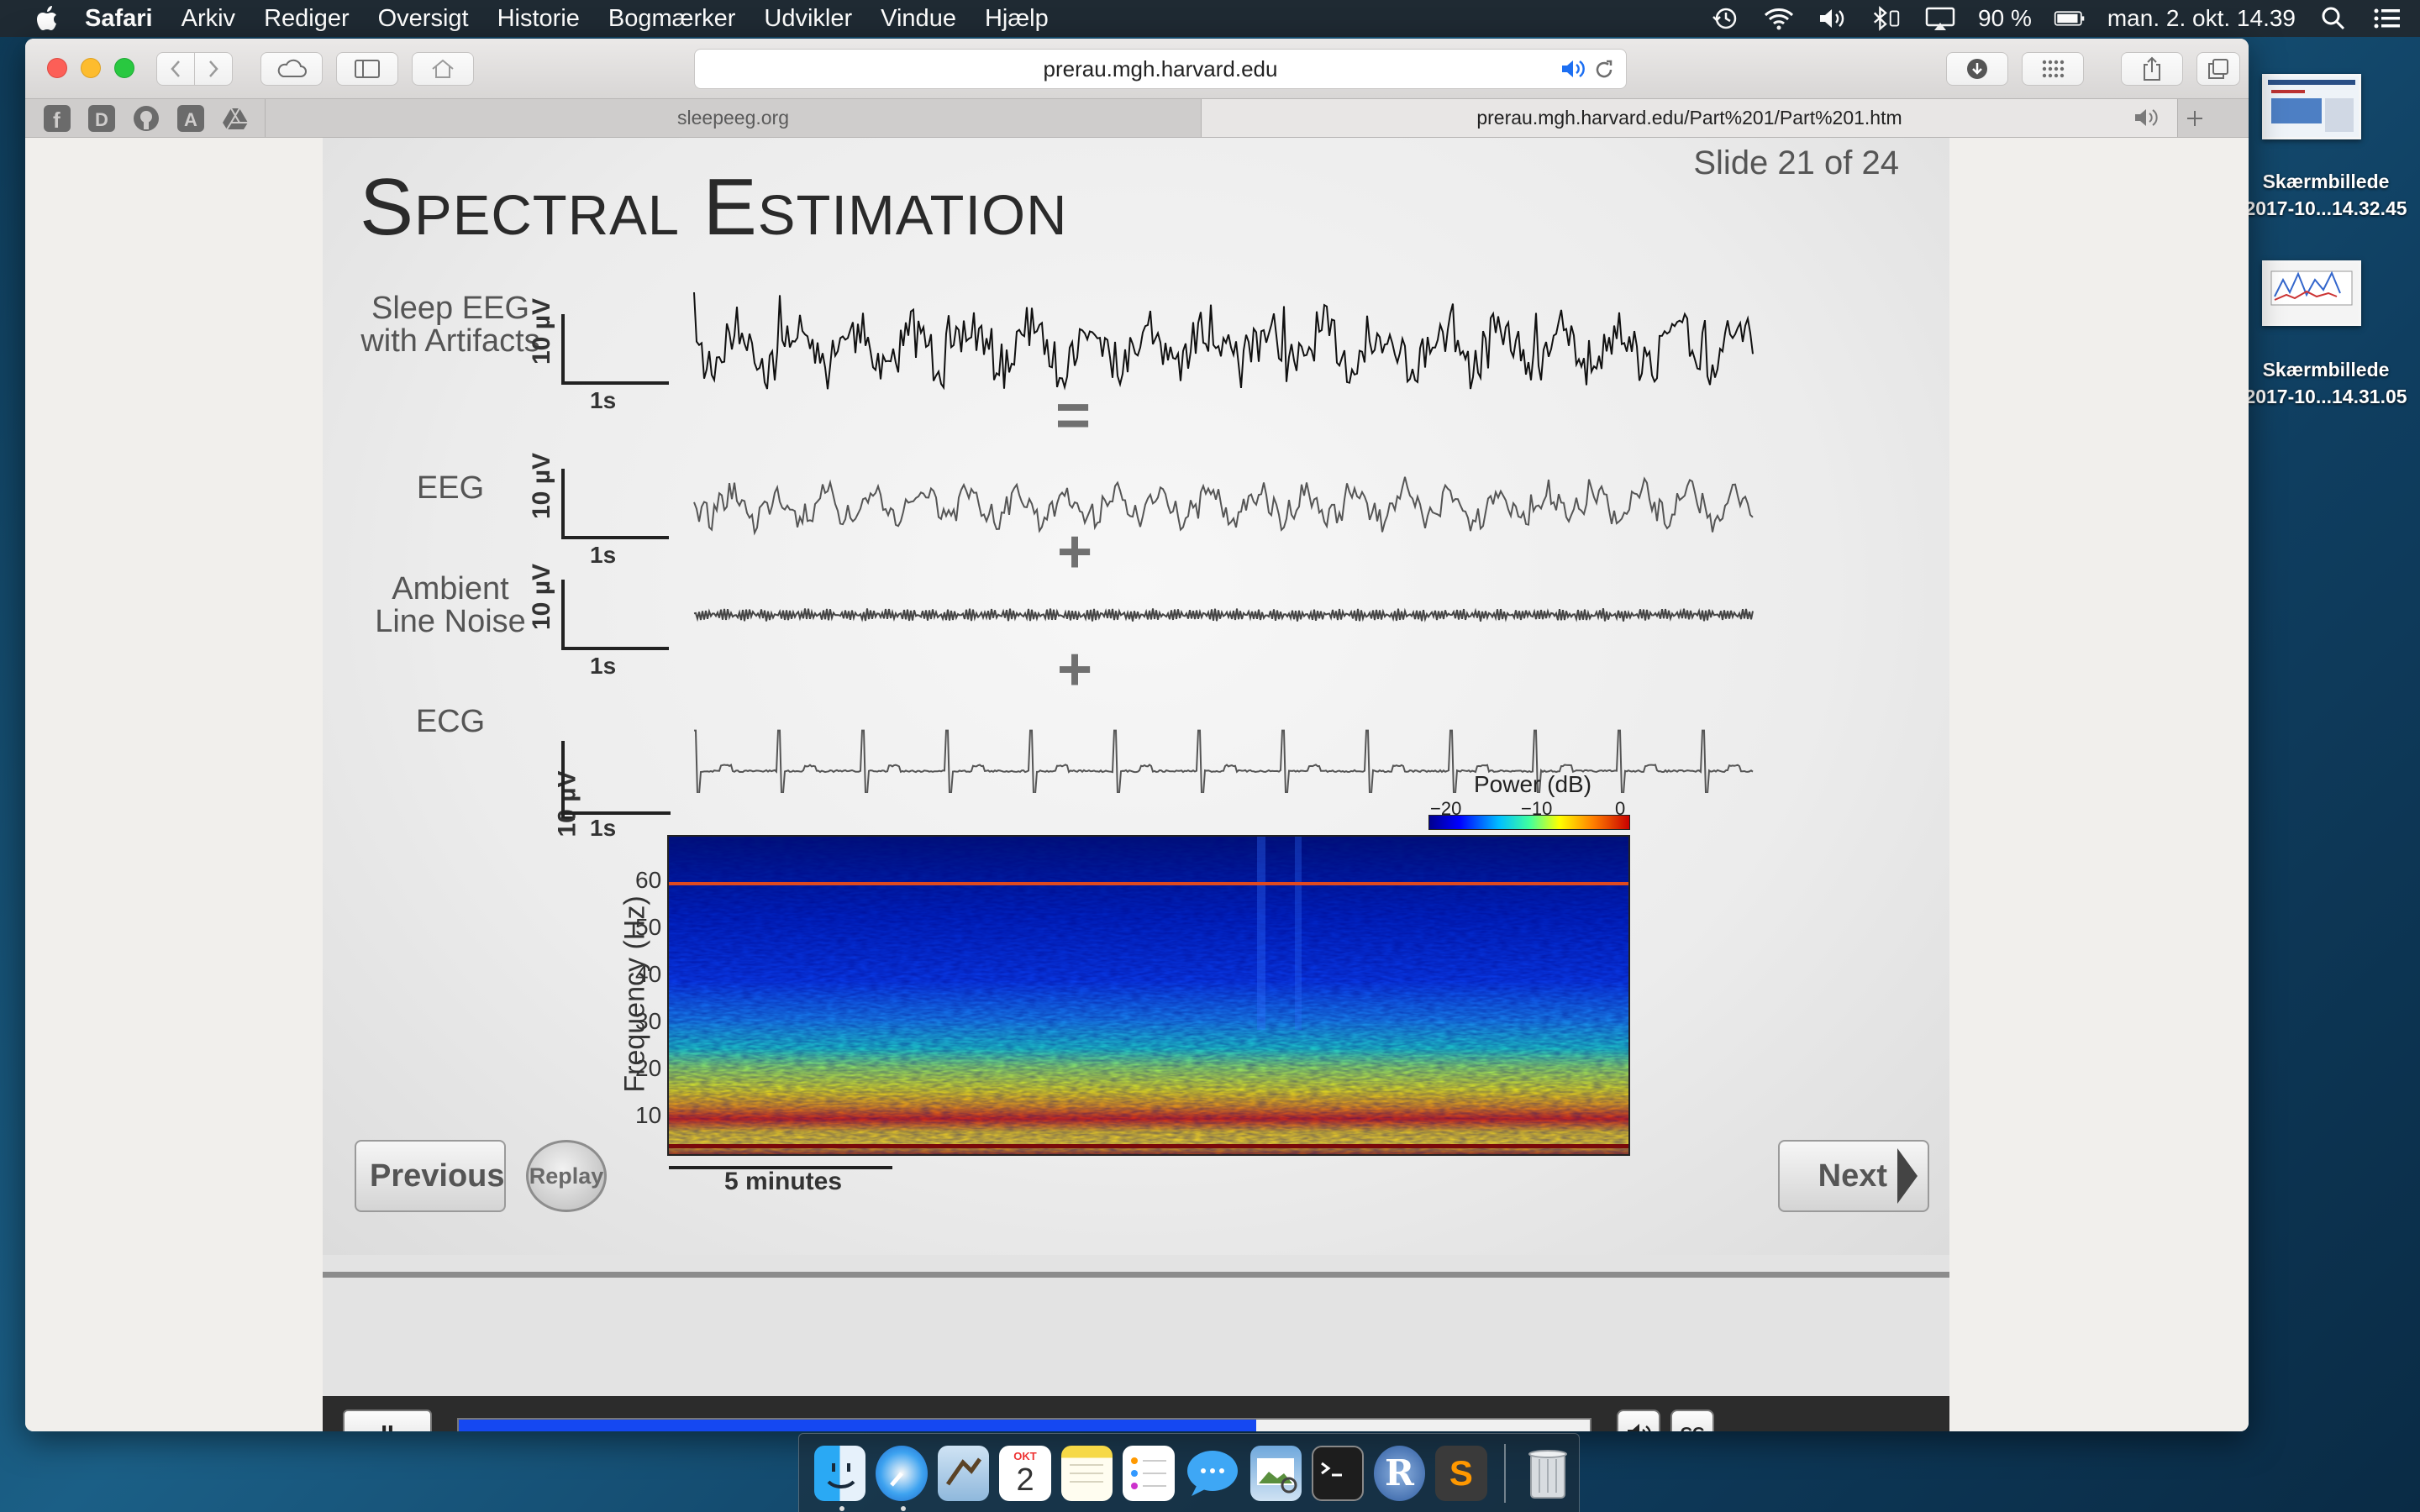  What do you see at coordinates (2146, 120) in the screenshot?
I see `tab-mute-icon` at bounding box center [2146, 120].